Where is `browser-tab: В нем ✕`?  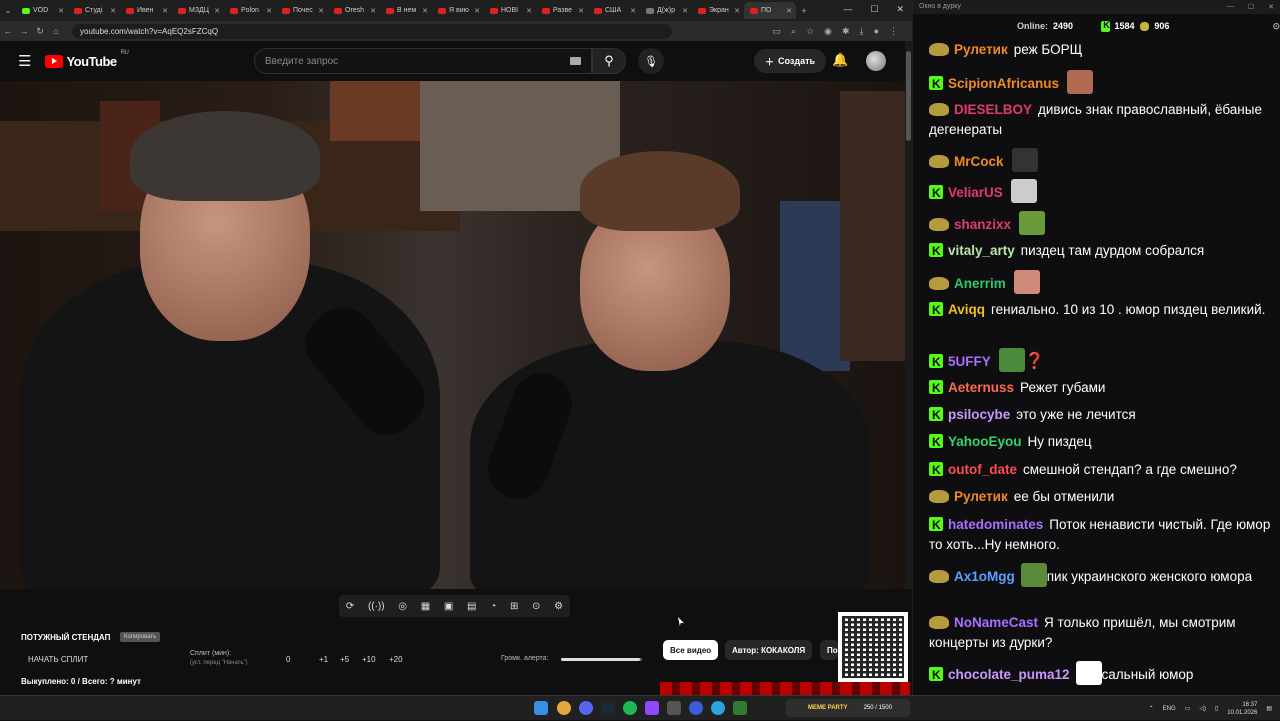 browser-tab: В нем ✕ is located at coordinates (406, 10).